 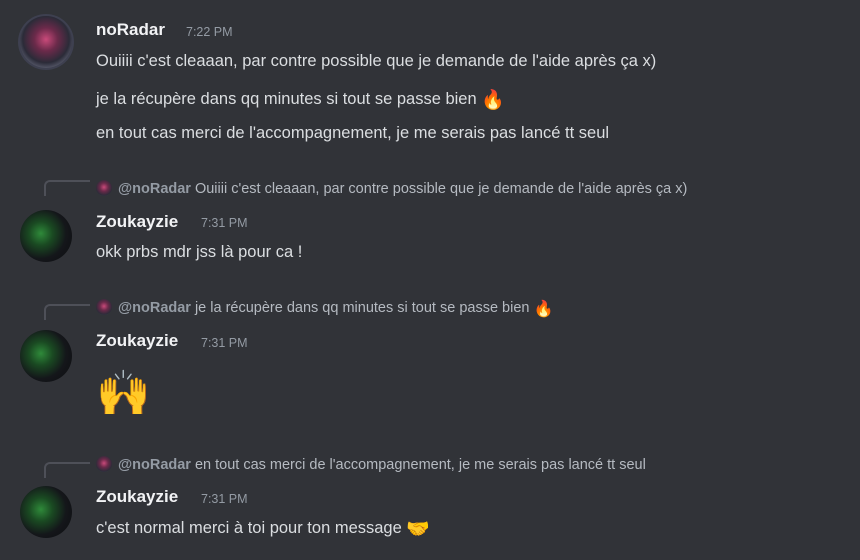 What do you see at coordinates (130, 30) in the screenshot?
I see `author-name: noRadar` at bounding box center [130, 30].